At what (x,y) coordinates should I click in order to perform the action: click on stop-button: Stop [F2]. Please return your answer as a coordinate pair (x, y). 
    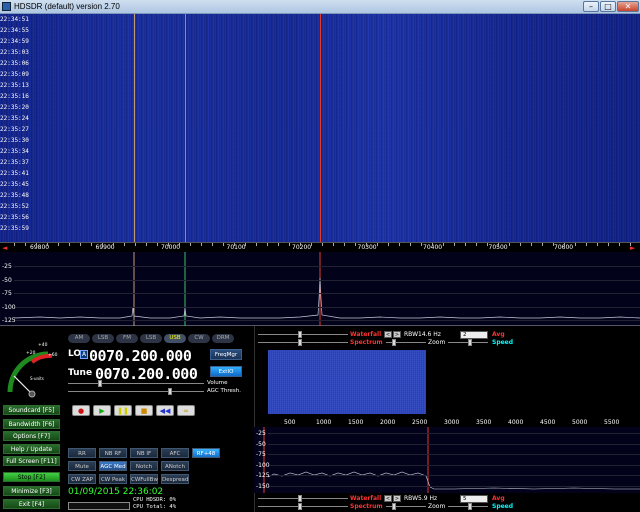
    Looking at the image, I should click on (31, 477).